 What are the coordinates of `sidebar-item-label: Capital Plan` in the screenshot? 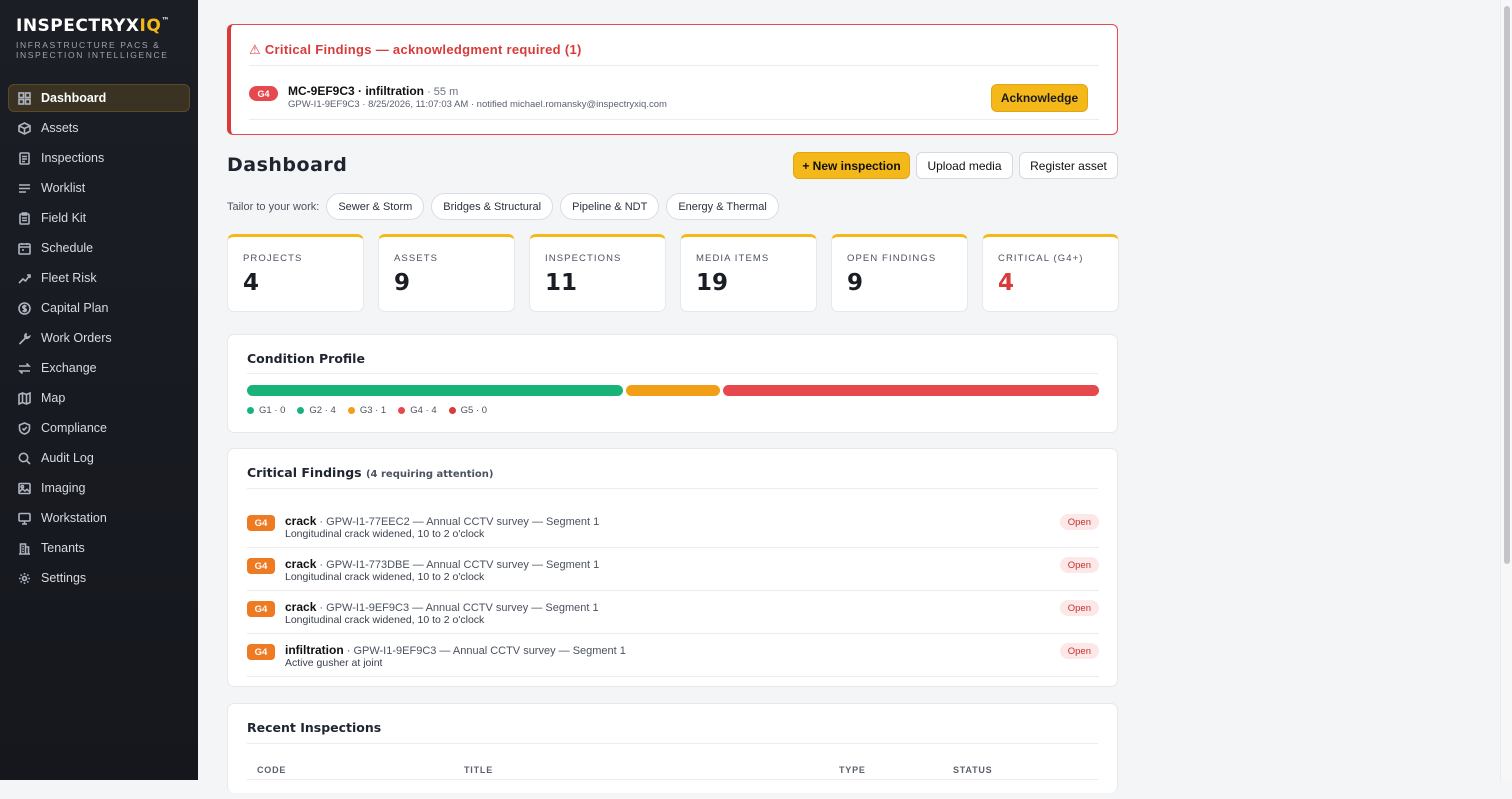 It's located at (75, 308).